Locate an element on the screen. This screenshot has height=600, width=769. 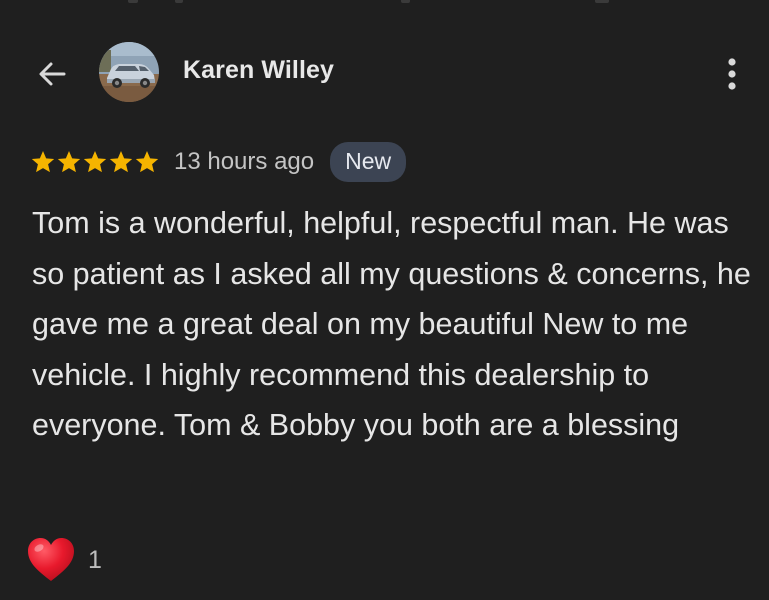
heart-reaction-button: 1 is located at coordinates (64, 560).